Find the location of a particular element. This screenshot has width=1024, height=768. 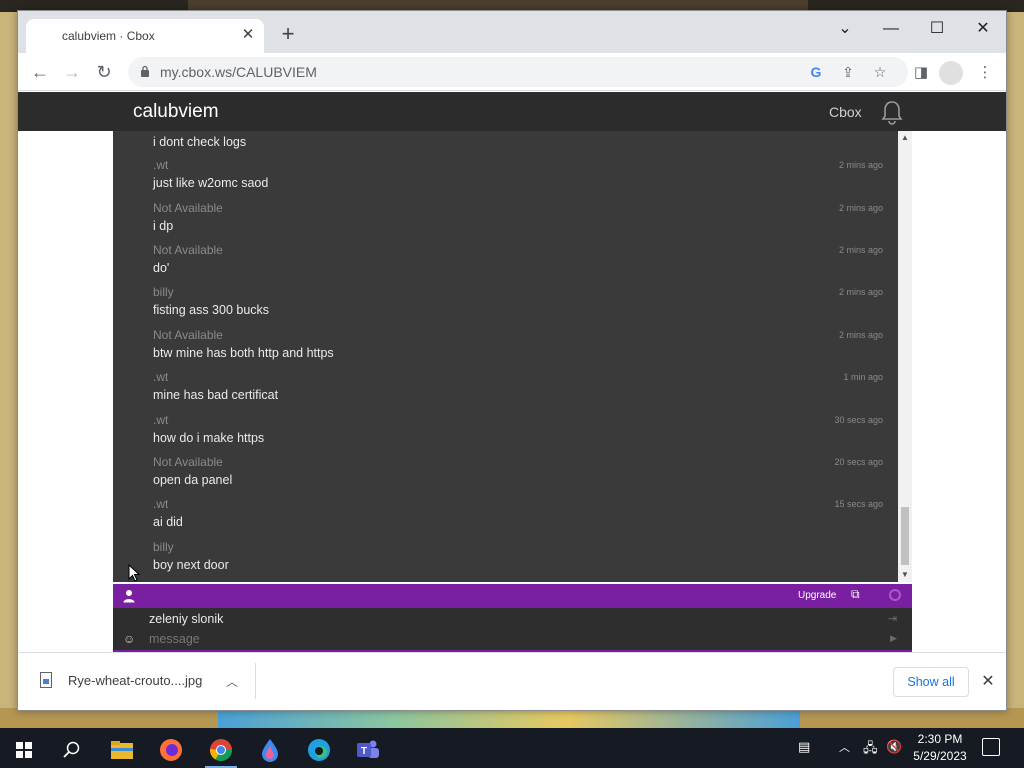

firefox-app is located at coordinates (171, 750).